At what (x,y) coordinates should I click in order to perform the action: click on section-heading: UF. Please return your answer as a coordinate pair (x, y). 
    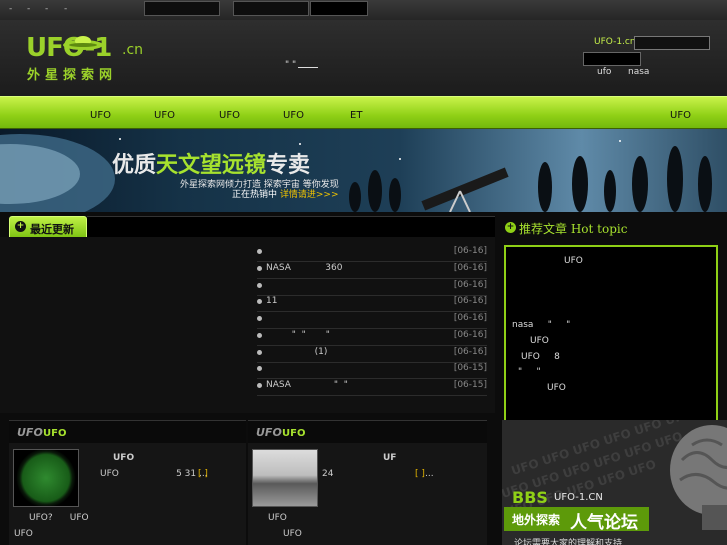
    Looking at the image, I should click on (389, 458).